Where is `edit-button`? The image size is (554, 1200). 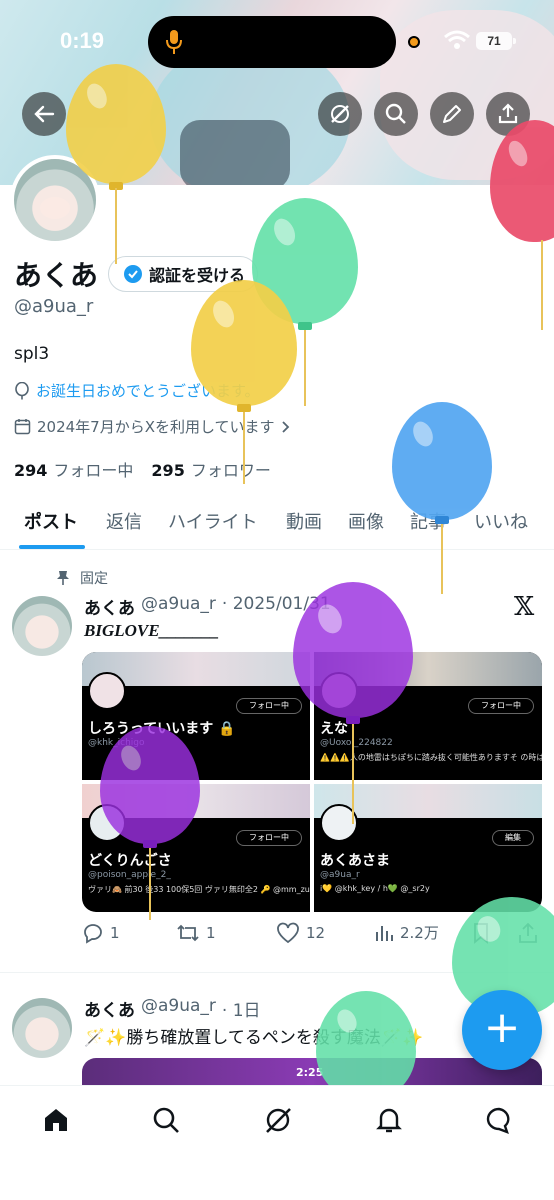
edit-button is located at coordinates (452, 114).